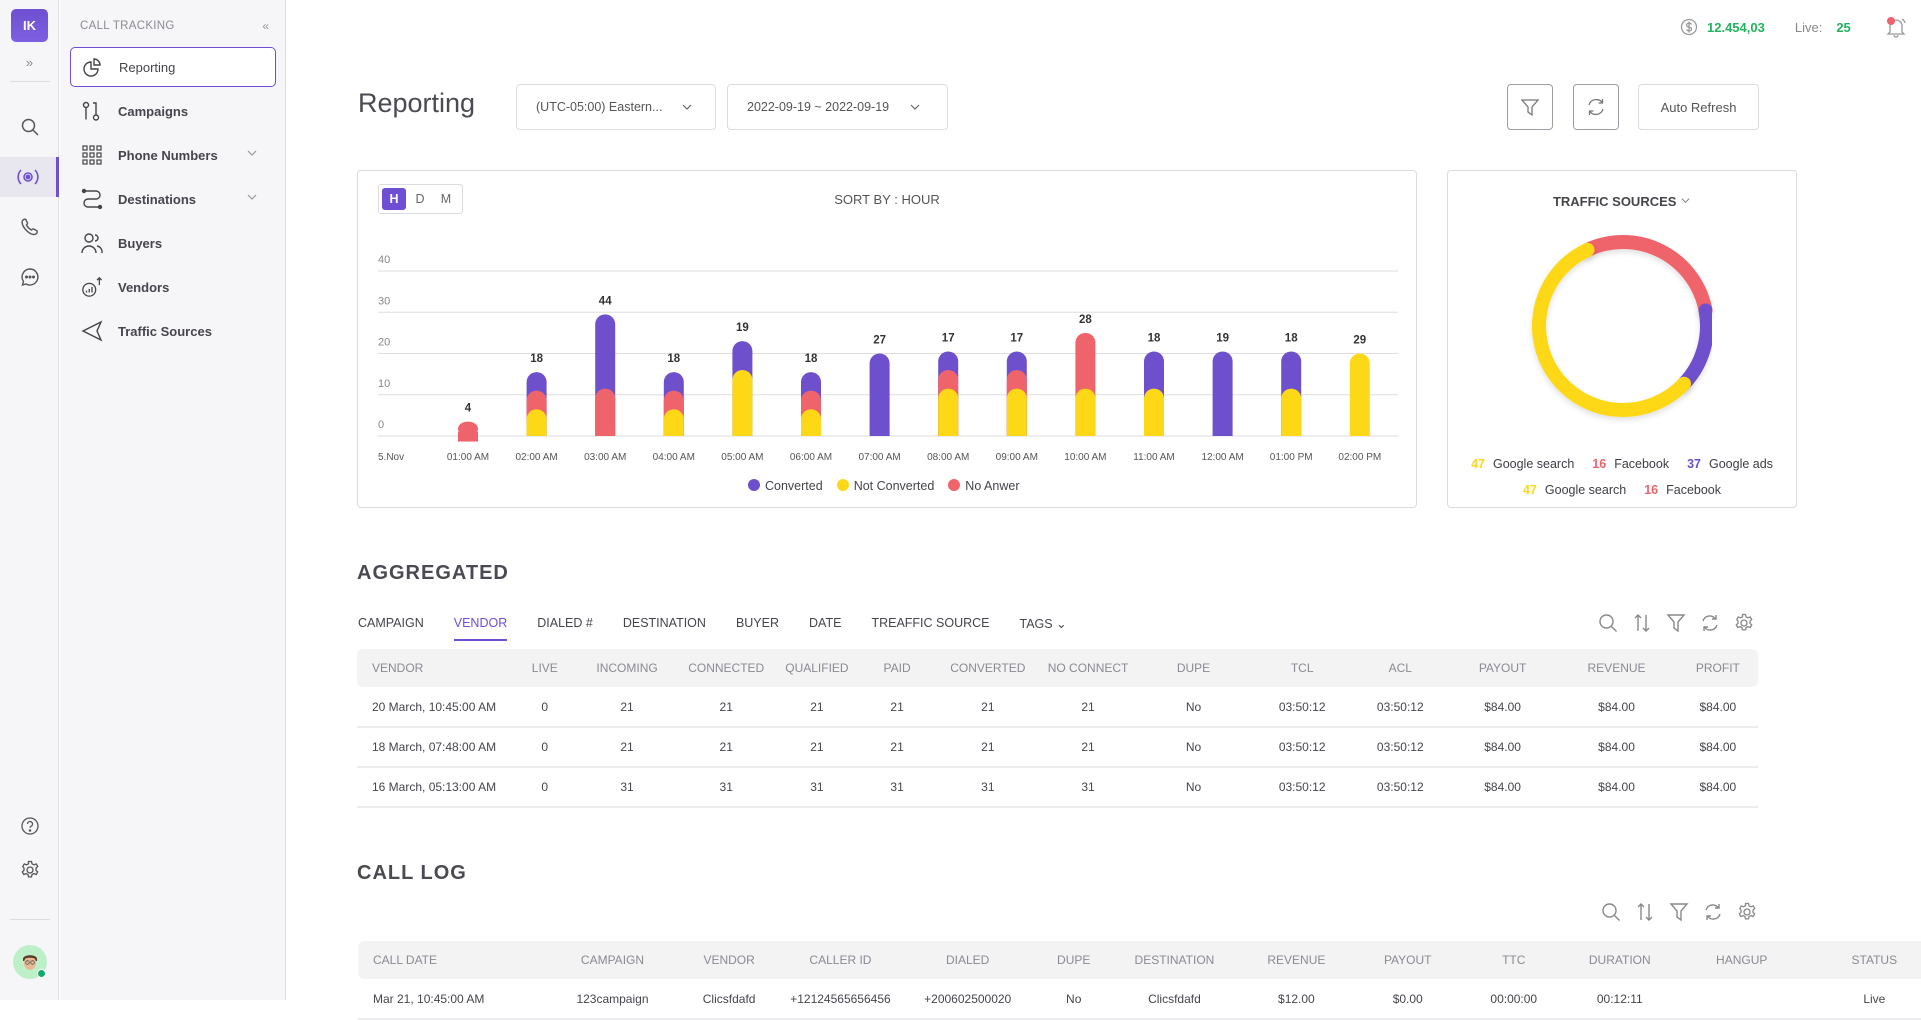 This screenshot has width=1921, height=1020. Describe the element at coordinates (127, 26) in the screenshot. I see `sidebar-header: CALL TRACKING` at that location.